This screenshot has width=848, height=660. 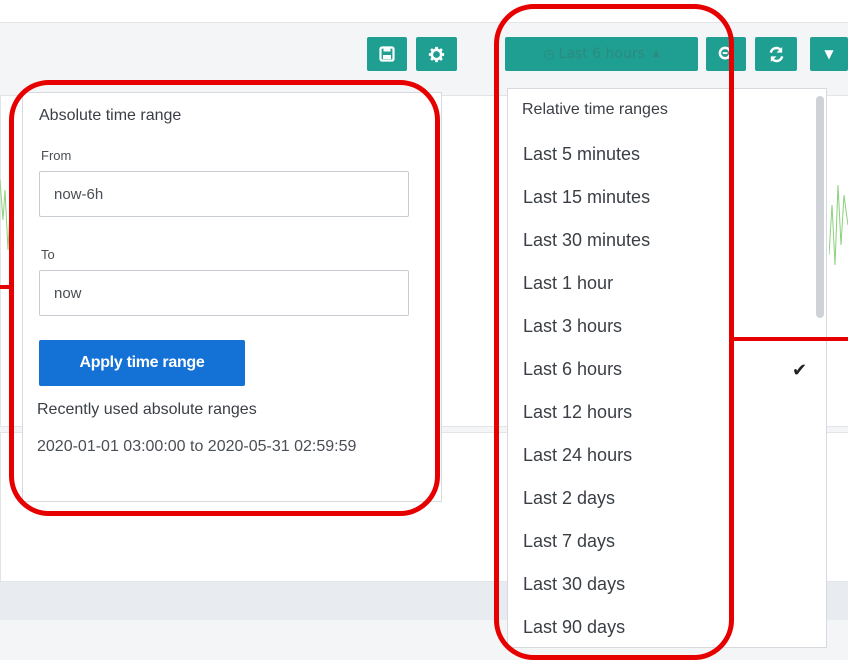 What do you see at coordinates (581, 154) in the screenshot?
I see `relative-range-item: Last 5 minutes` at bounding box center [581, 154].